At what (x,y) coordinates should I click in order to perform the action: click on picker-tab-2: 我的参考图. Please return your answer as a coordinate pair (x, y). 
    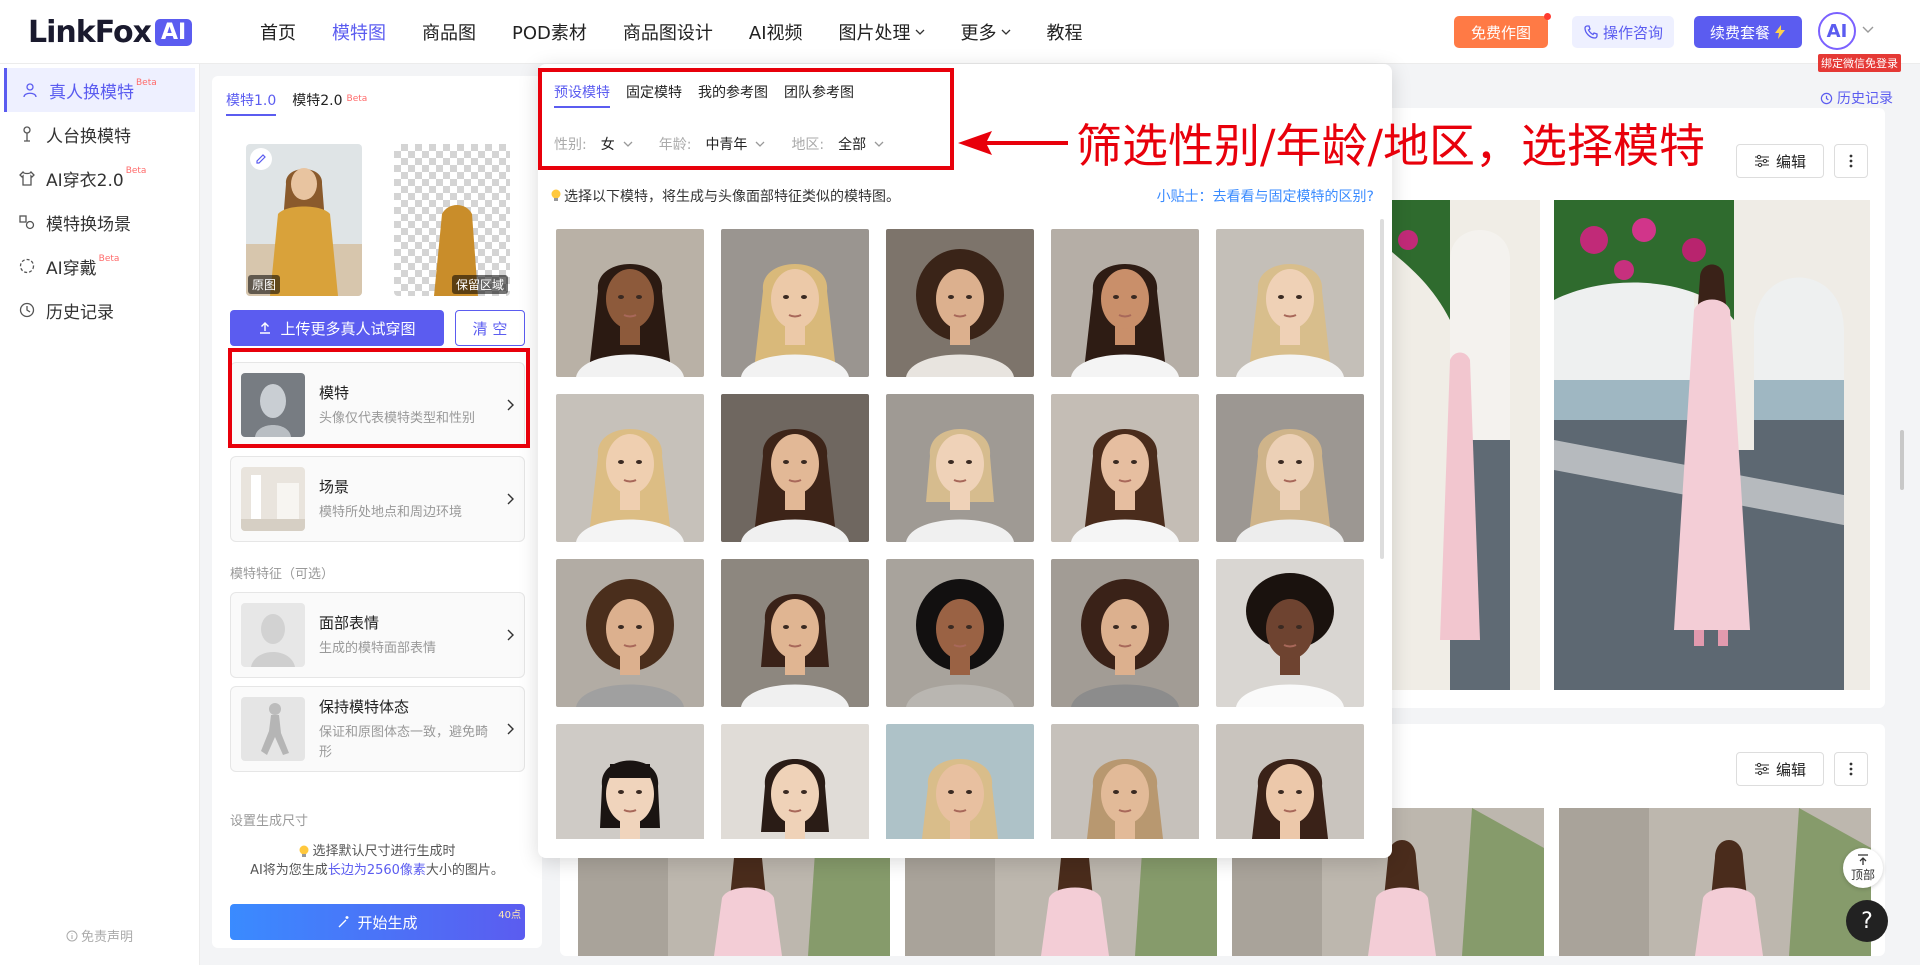
    Looking at the image, I should click on (733, 95).